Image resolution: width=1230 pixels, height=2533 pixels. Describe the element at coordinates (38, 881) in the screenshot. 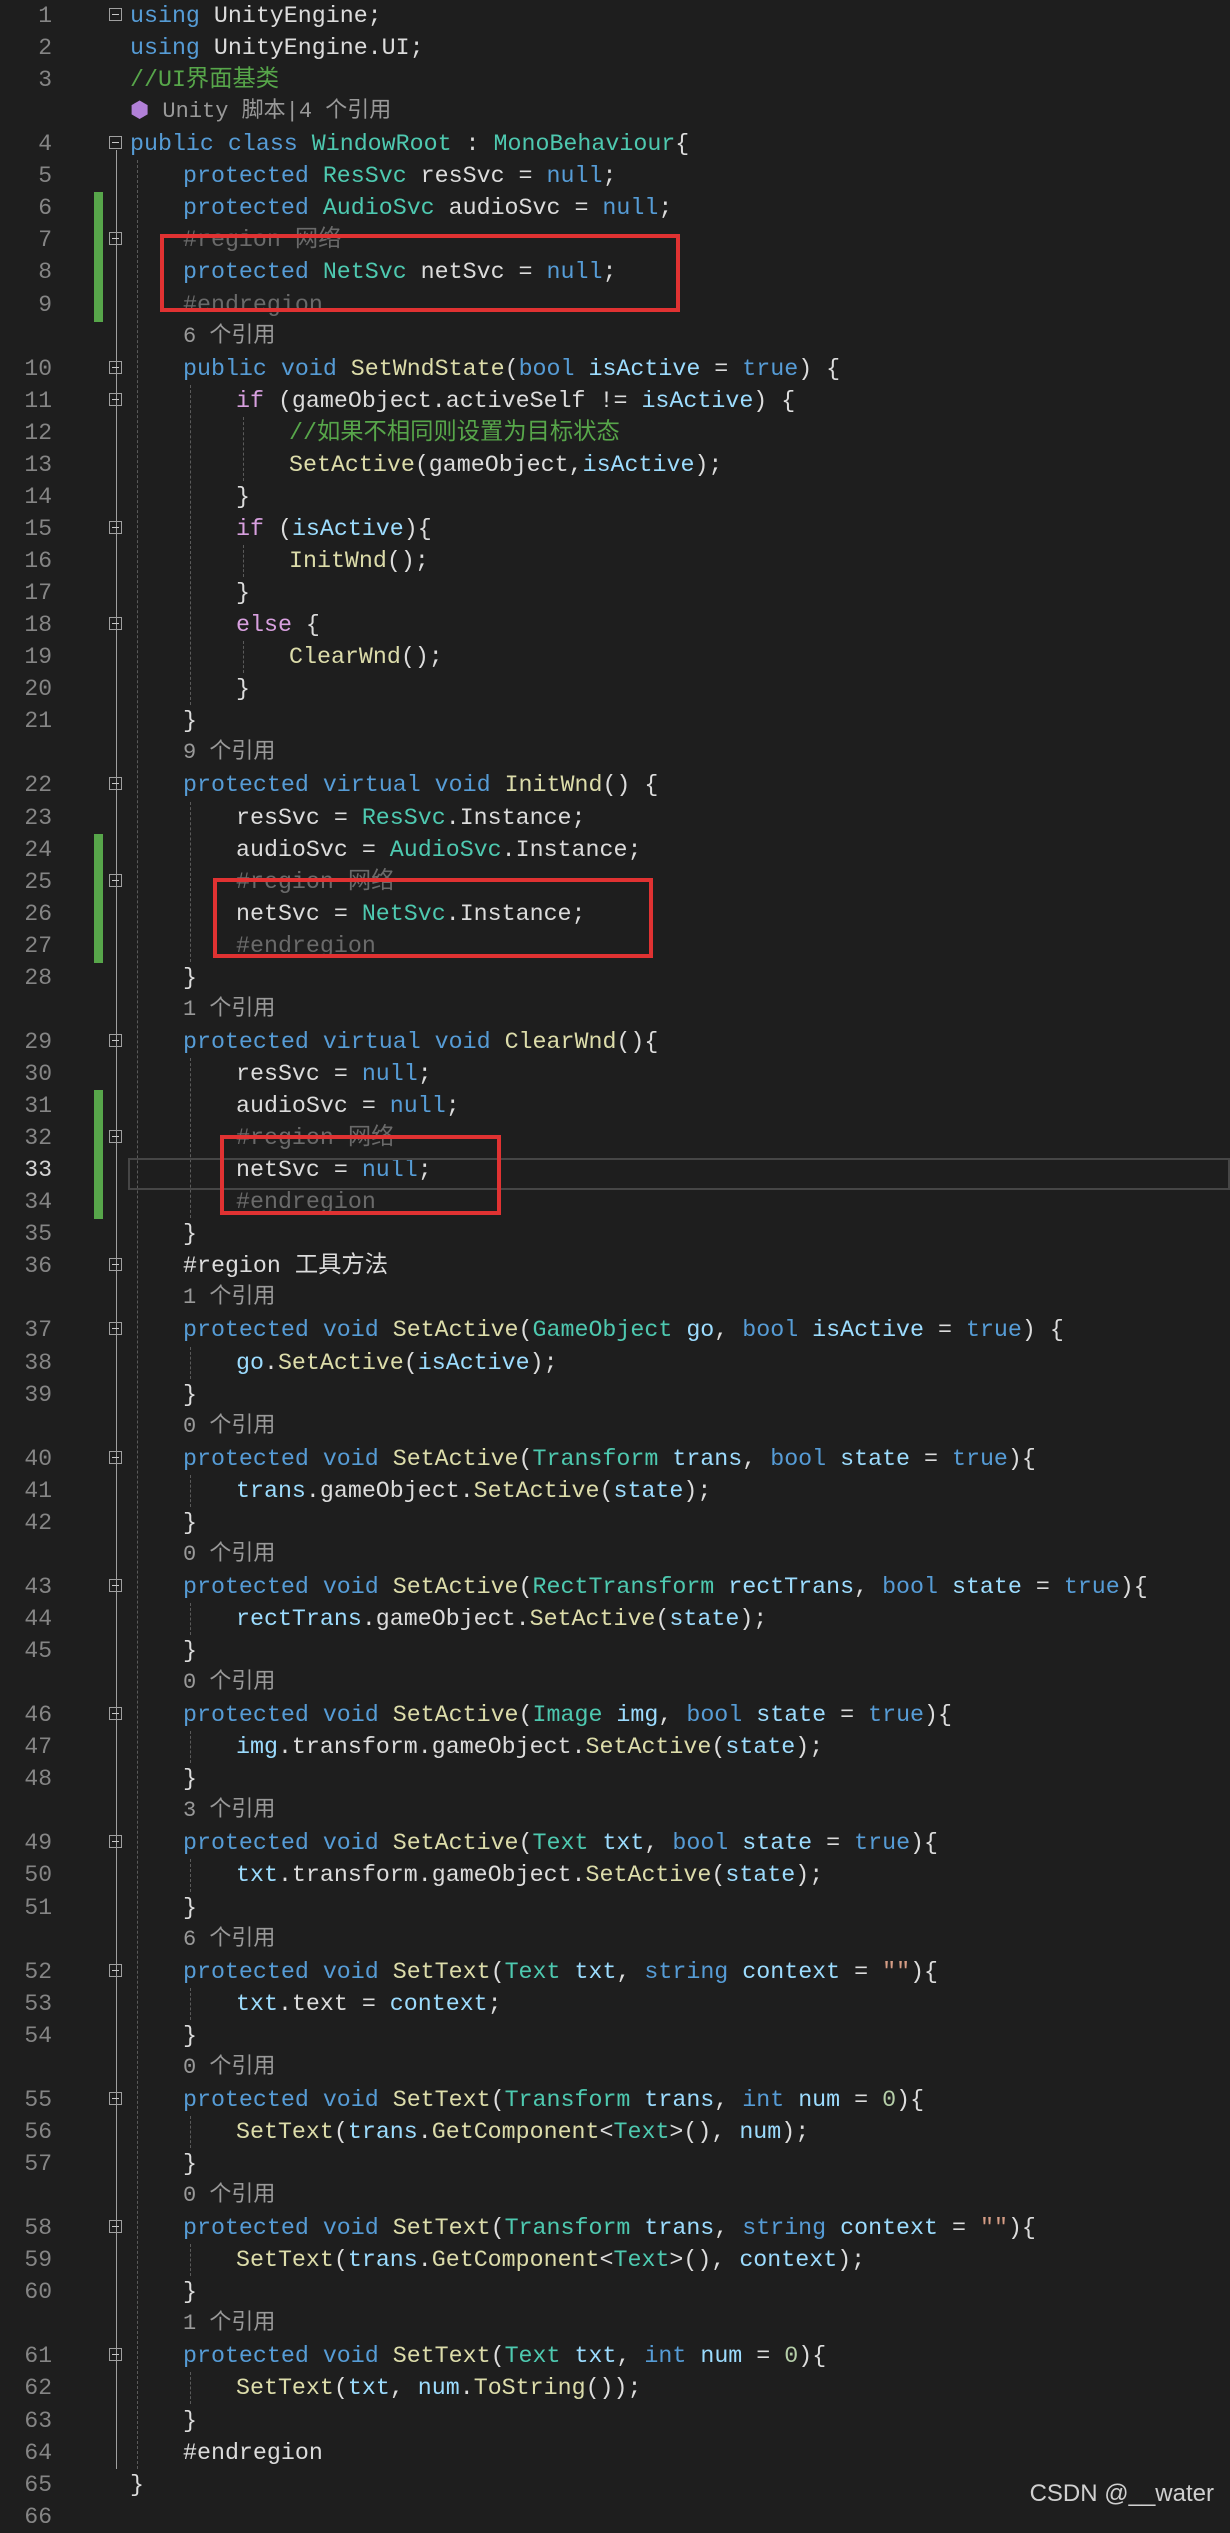

I see `line-number: 25` at that location.